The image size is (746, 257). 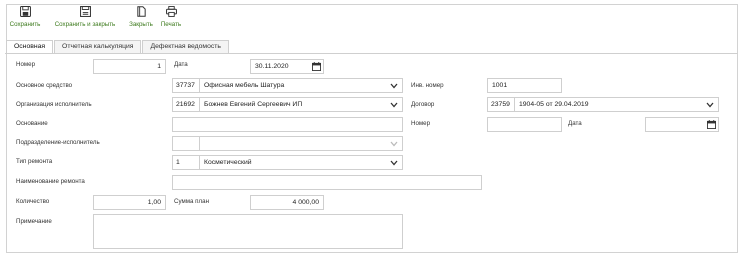 I want to click on basis-date-label: Дата, so click(x=575, y=123).